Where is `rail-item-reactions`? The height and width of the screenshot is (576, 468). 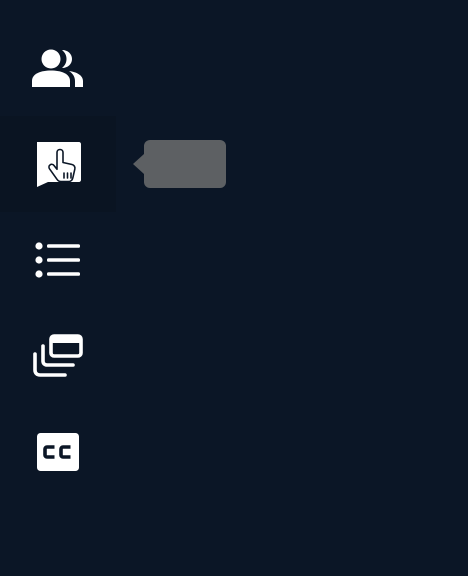 rail-item-reactions is located at coordinates (58, 164).